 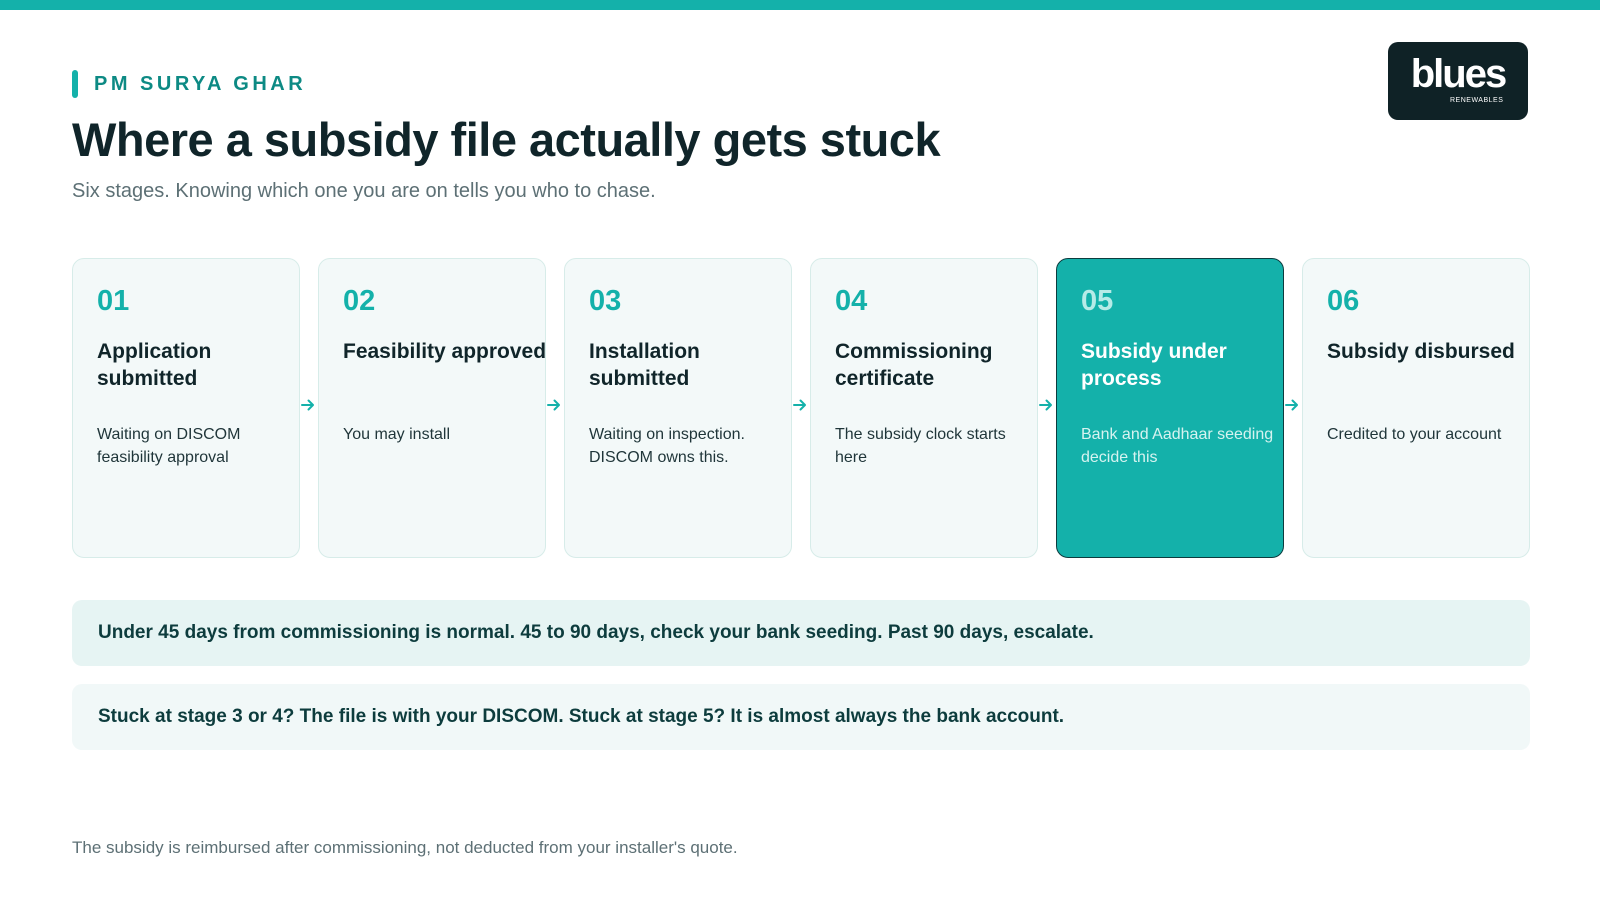 I want to click on stage-description: Waiting on DISCOM feasibility approval, so click(x=168, y=446).